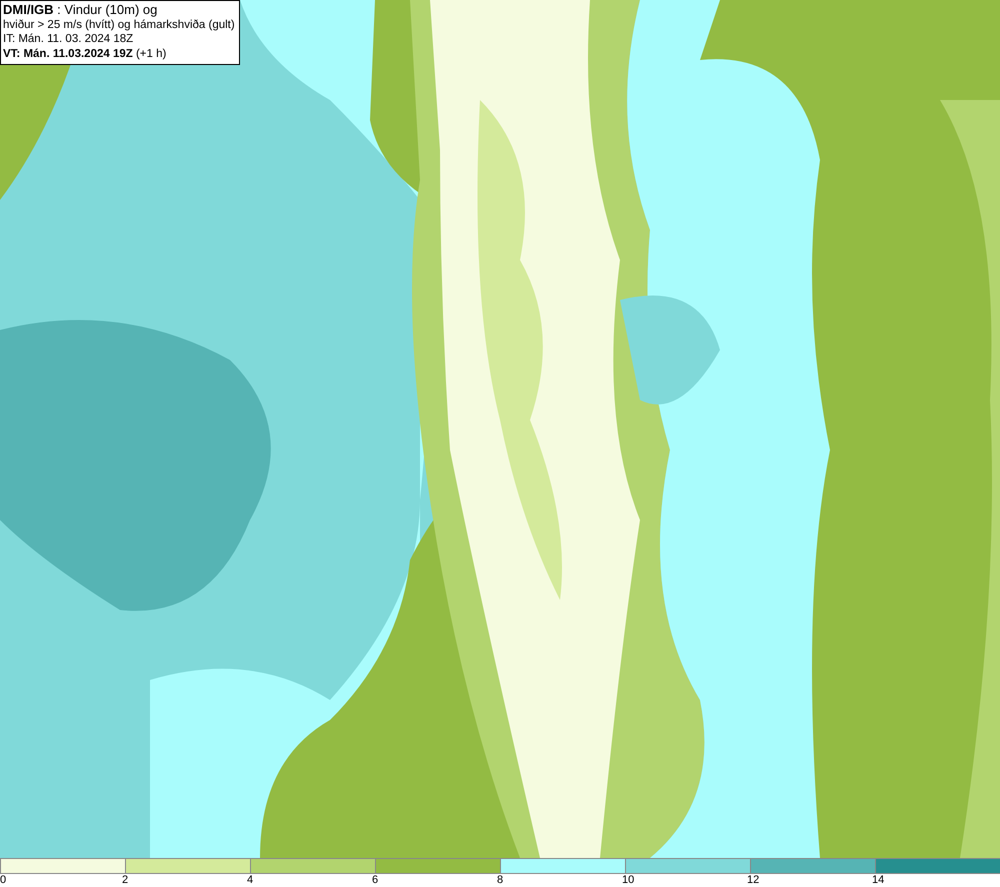 The height and width of the screenshot is (887, 1000). What do you see at coordinates (500, 880) in the screenshot?
I see `legend-label: 8` at bounding box center [500, 880].